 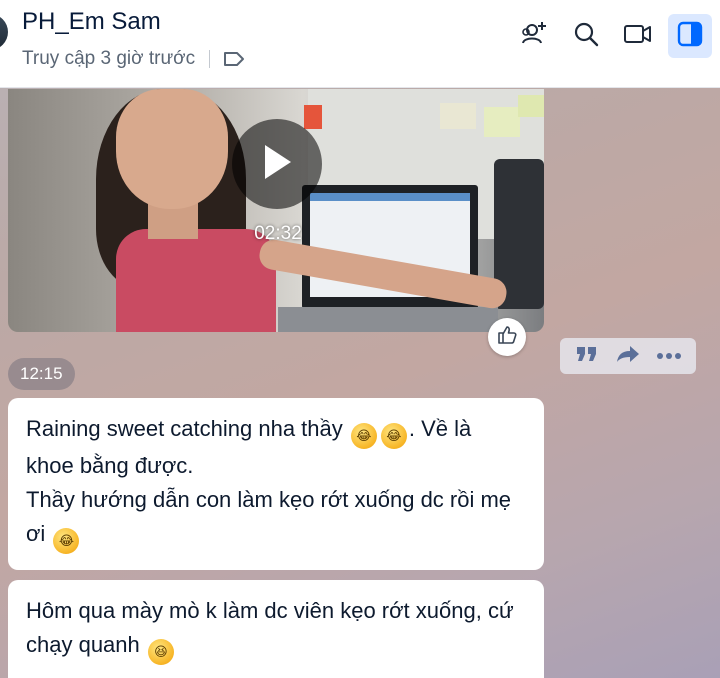 I want to click on message-text: chạy quanh, so click(x=83, y=644).